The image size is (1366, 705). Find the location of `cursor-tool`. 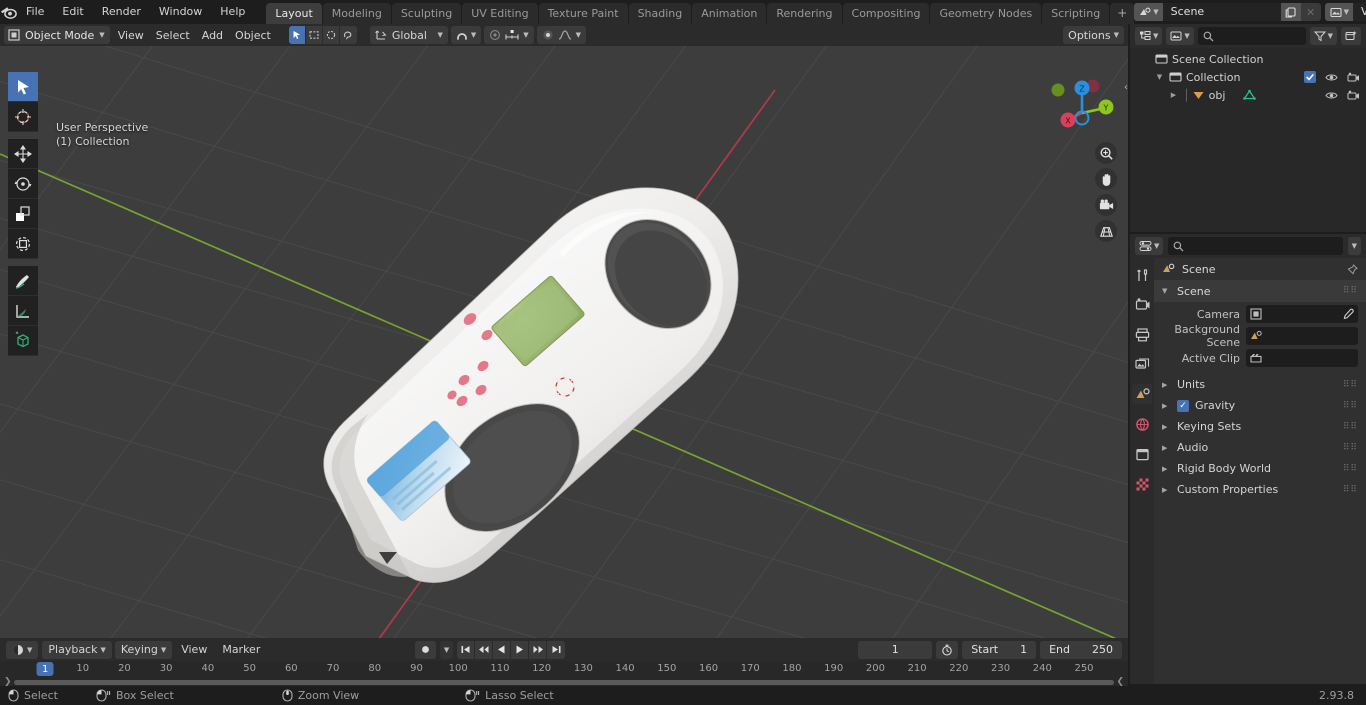

cursor-tool is located at coordinates (23, 117).